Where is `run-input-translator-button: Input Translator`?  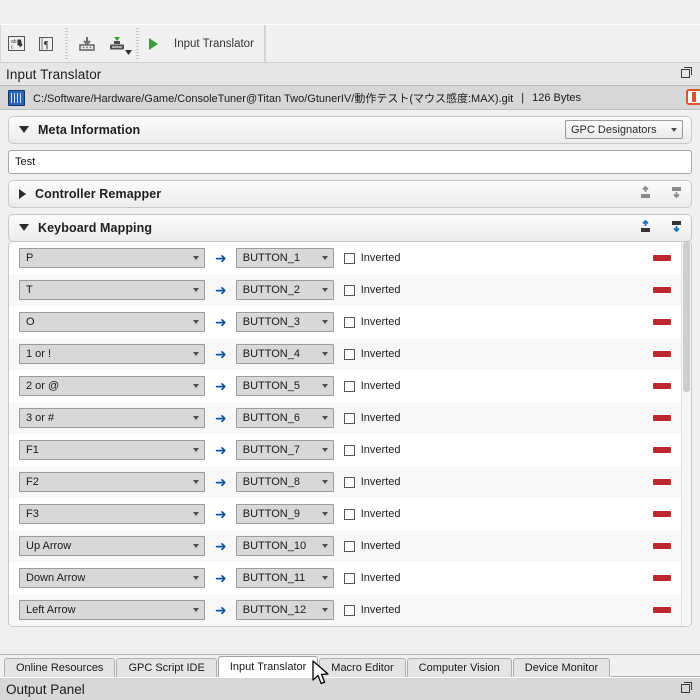
run-input-translator-button: Input Translator is located at coordinates (204, 43).